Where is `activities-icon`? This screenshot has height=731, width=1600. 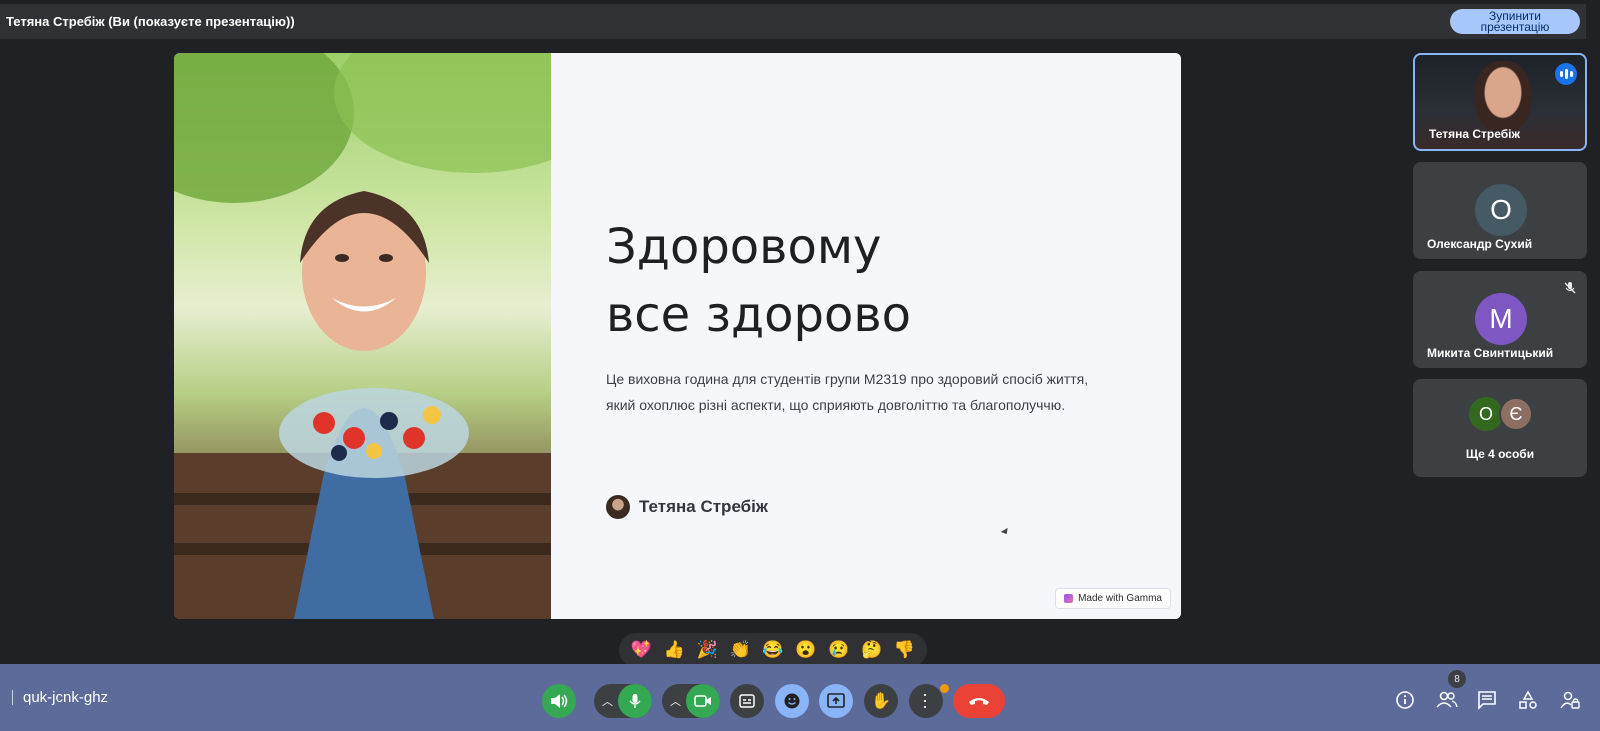 activities-icon is located at coordinates (1528, 699).